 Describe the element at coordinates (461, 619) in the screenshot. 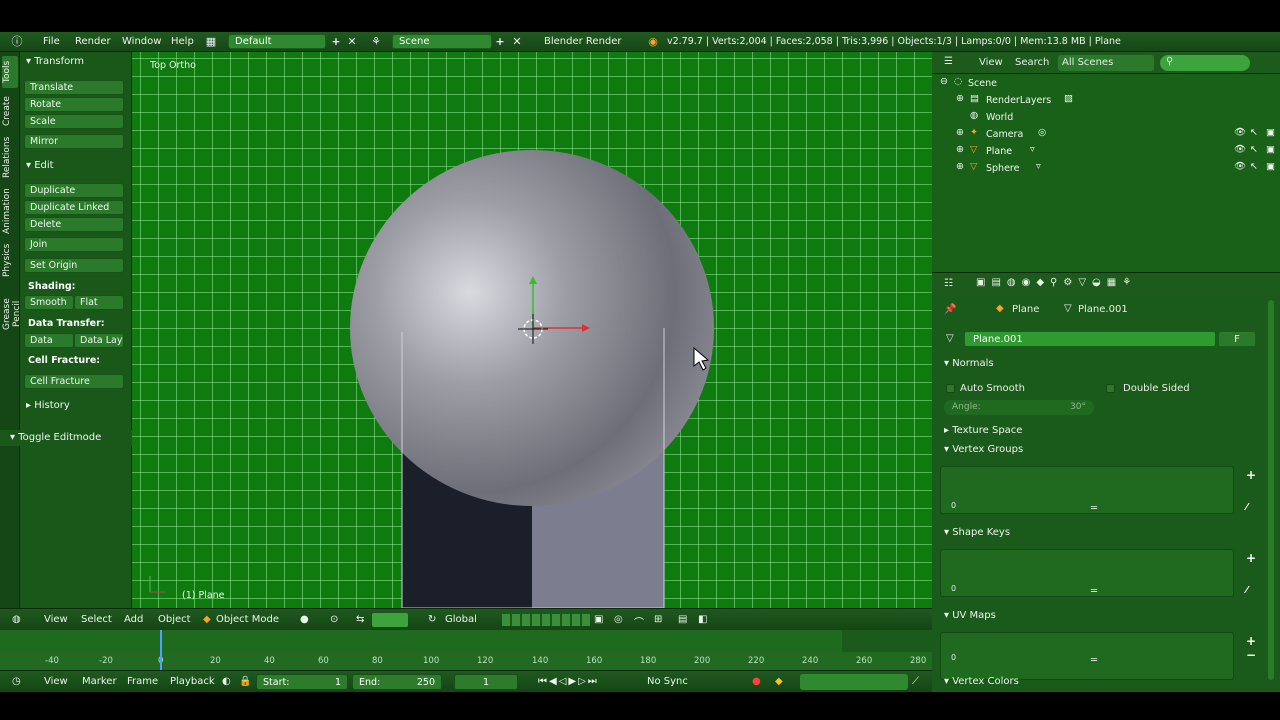

I see `orientation-selector: Global` at that location.